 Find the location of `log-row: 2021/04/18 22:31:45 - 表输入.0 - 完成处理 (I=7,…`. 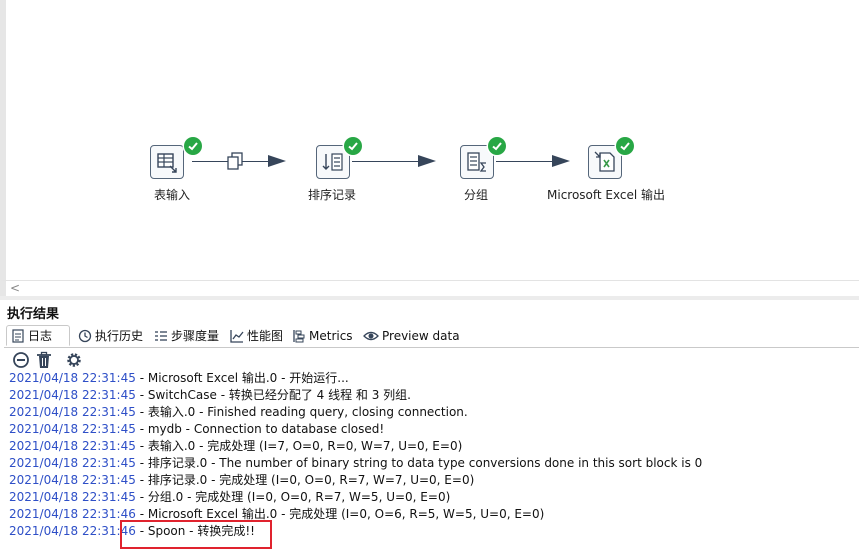

log-row: 2021/04/18 22:31:45 - 表输入.0 - 完成处理 (I=7,… is located at coordinates (434, 446).